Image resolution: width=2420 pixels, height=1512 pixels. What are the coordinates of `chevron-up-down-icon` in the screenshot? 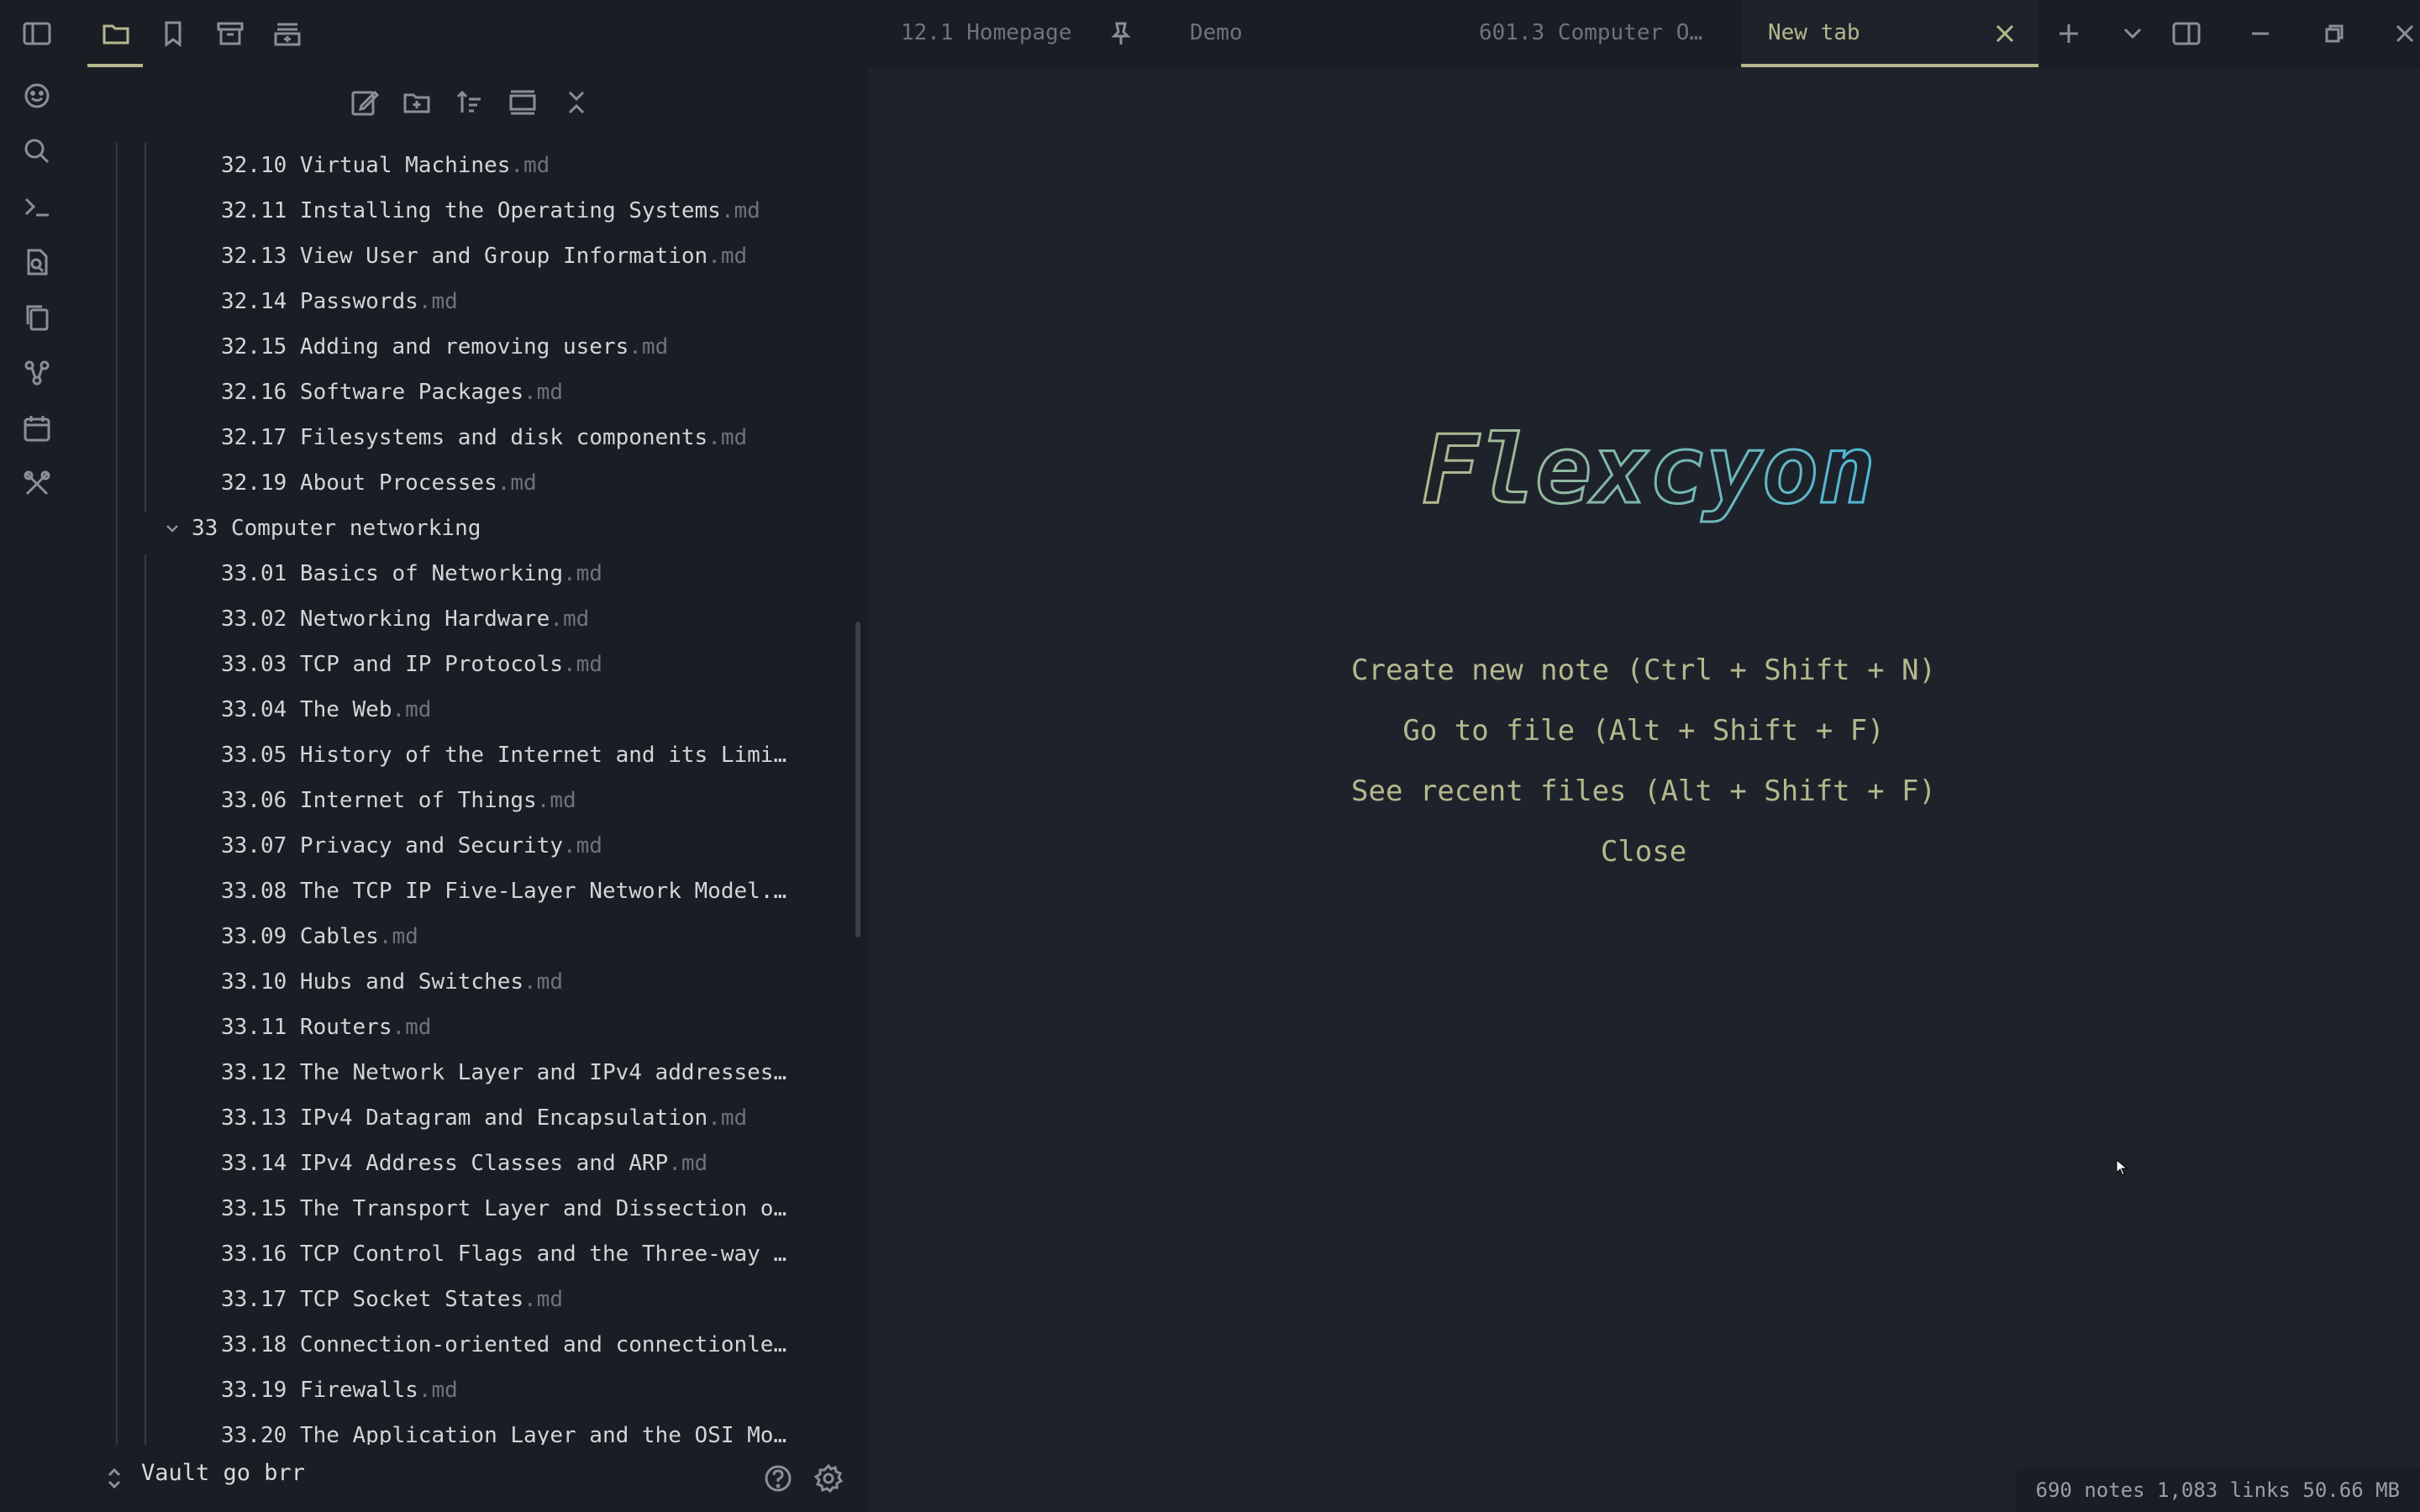 It's located at (114, 1478).